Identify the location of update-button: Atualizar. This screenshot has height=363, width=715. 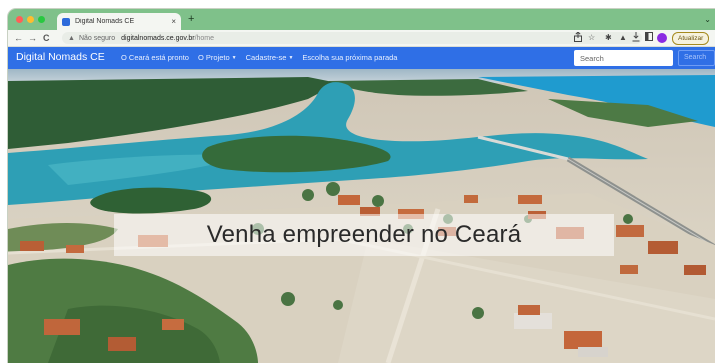
(691, 38).